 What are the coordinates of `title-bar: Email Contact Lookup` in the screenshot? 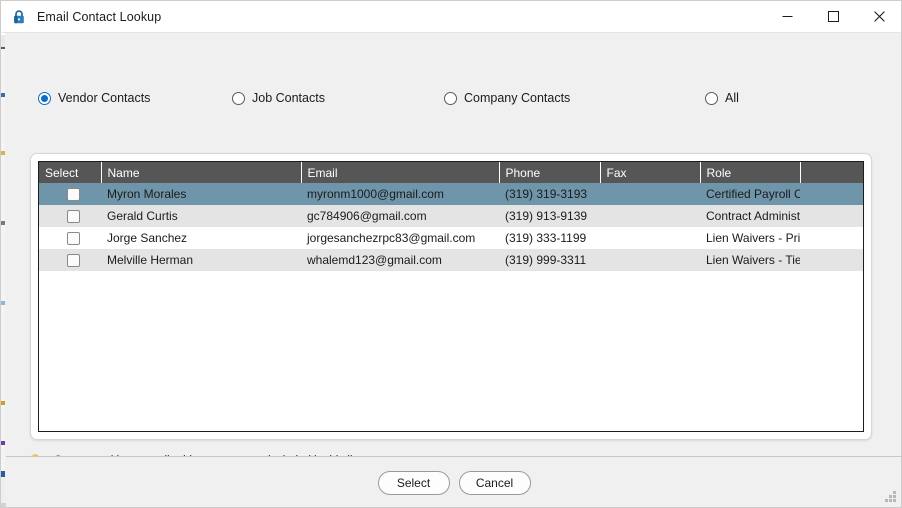 It's located at (451, 17).